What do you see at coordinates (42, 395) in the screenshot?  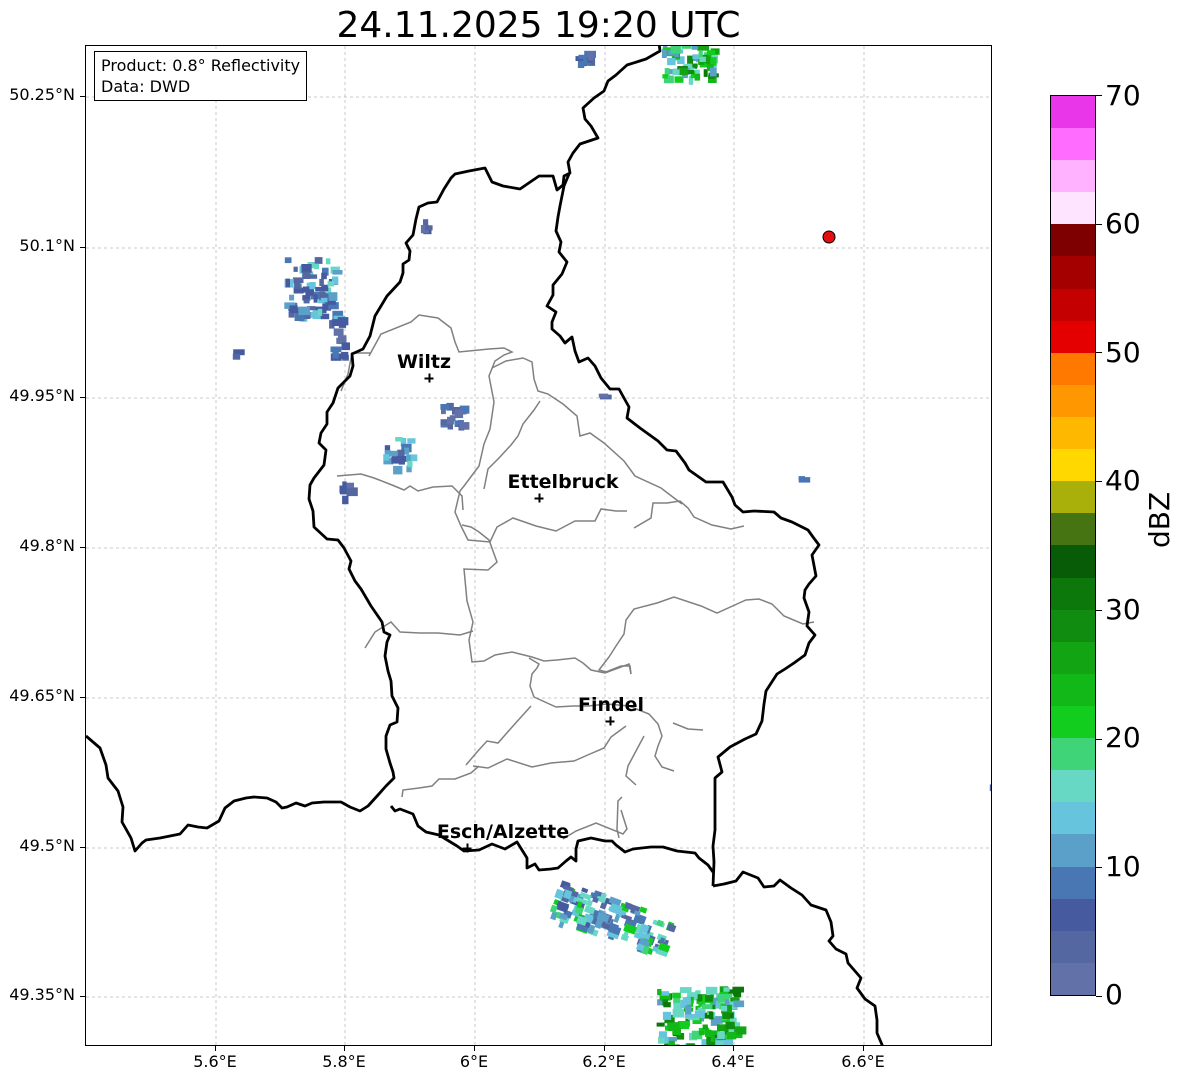 I see `lat-label: 49.95°N` at bounding box center [42, 395].